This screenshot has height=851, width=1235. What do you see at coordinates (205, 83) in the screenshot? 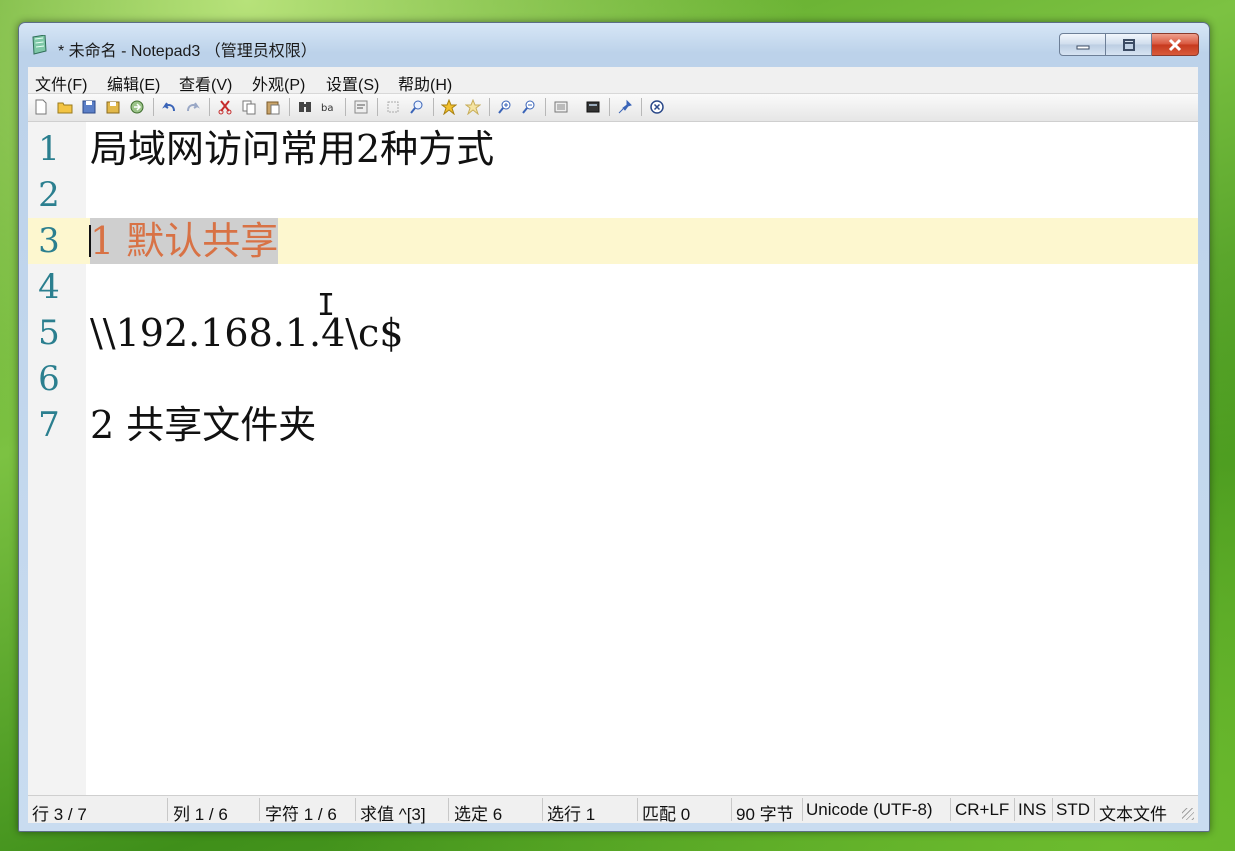
I see `menu-view: 查看(V)` at bounding box center [205, 83].